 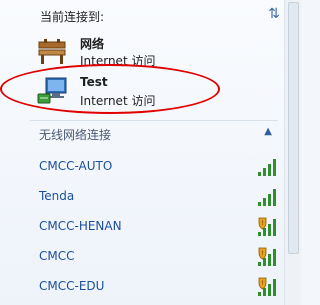 I want to click on connection-network: 网络 Internet 访问, so click(x=152, y=52).